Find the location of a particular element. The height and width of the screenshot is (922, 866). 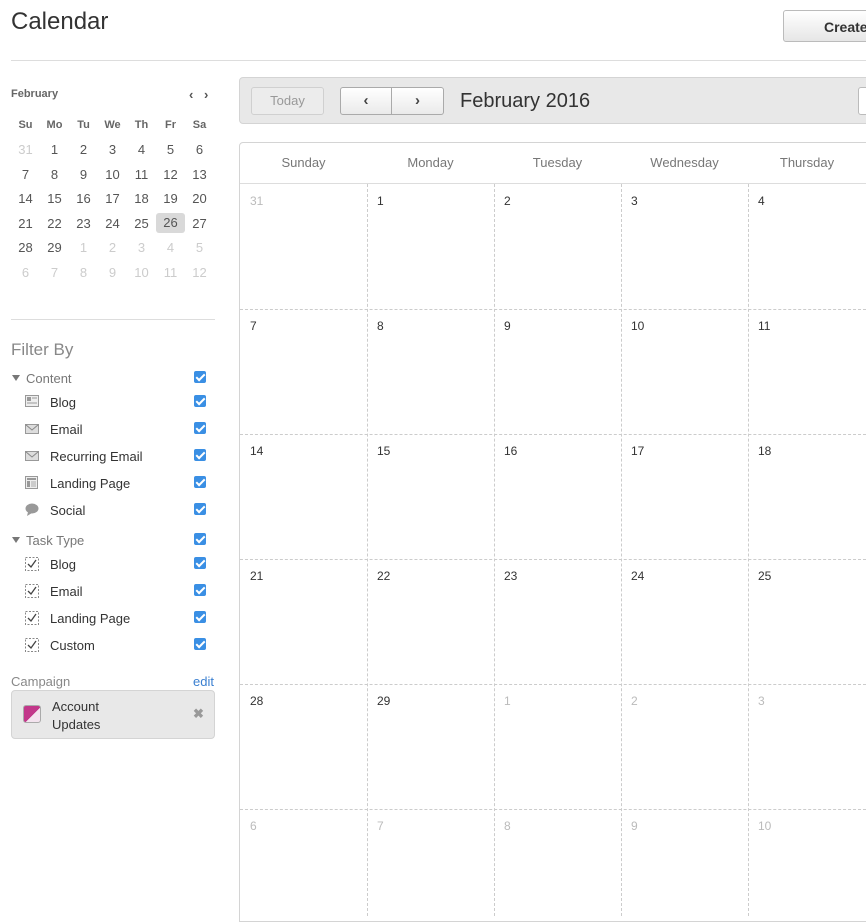

mini-day: 18 is located at coordinates (141, 198).